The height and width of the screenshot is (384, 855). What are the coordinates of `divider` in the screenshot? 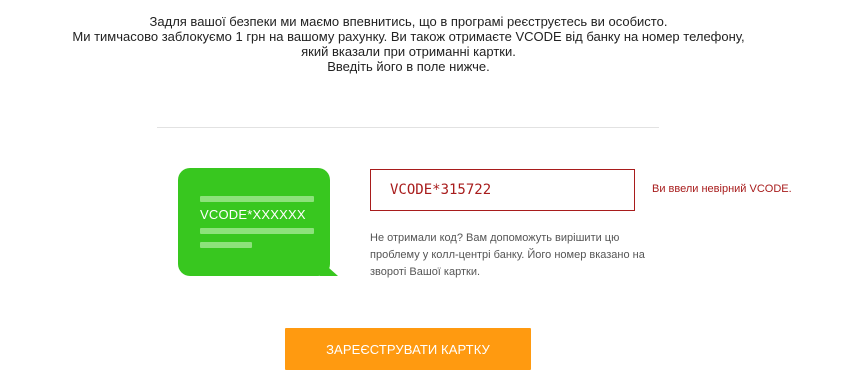 It's located at (408, 127).